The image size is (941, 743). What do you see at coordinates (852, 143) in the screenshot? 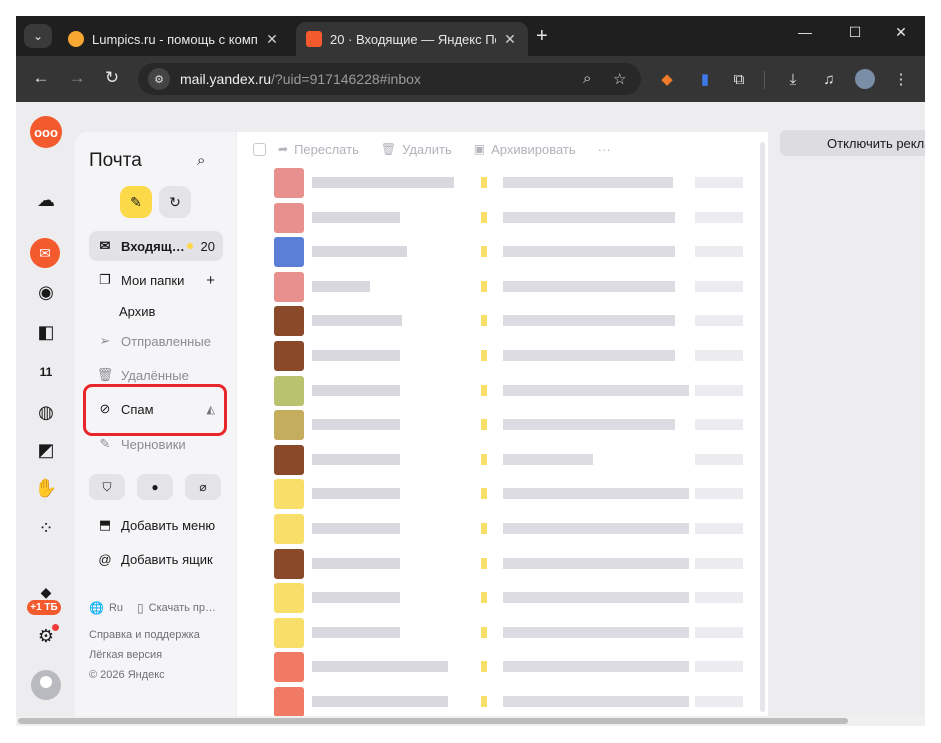
I see `disable-ads-button: Отключить рекламу` at bounding box center [852, 143].